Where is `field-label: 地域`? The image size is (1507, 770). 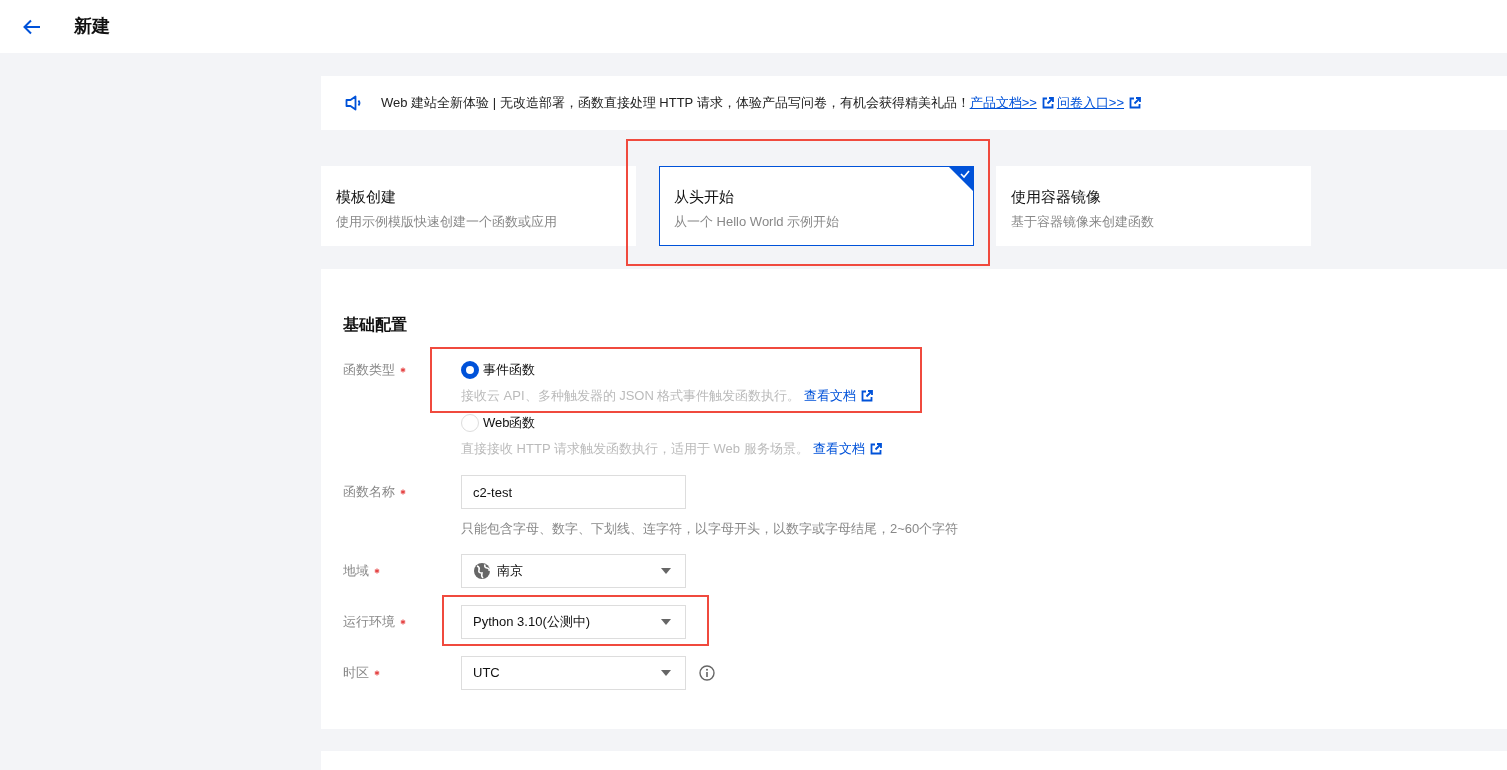
field-label: 地域 is located at coordinates (356, 570).